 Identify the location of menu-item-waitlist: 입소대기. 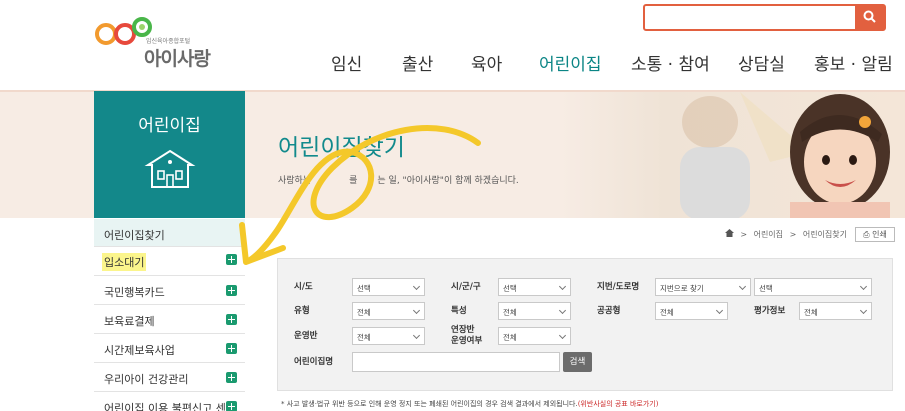
(169, 261).